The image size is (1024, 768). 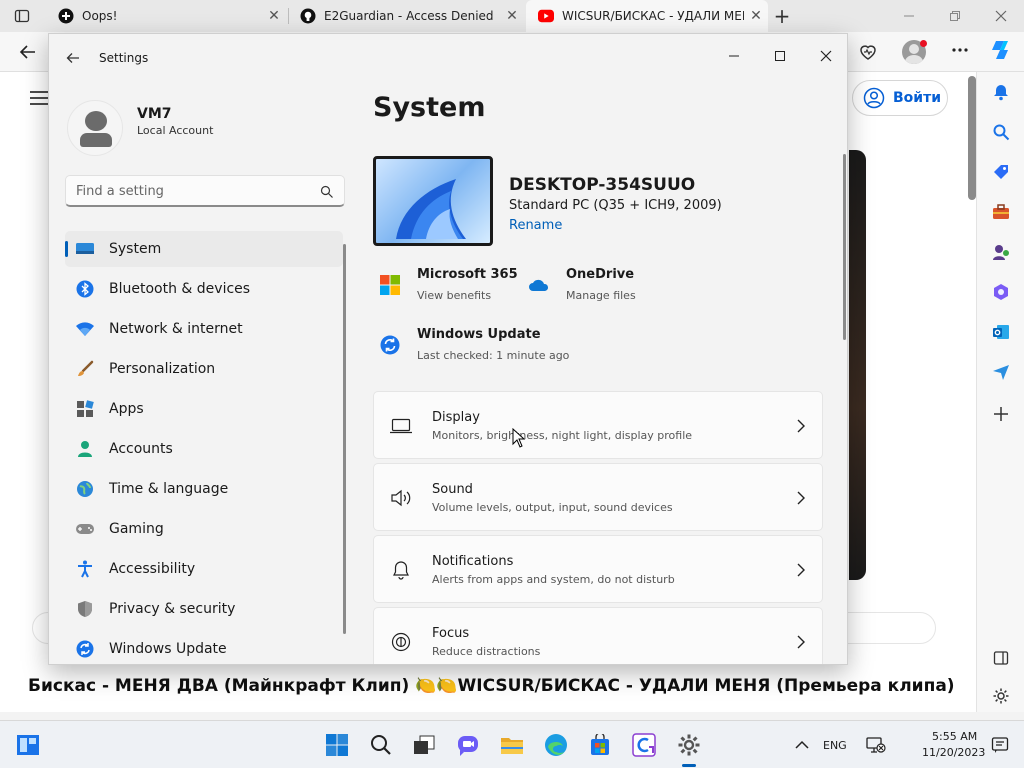 What do you see at coordinates (124, 58) in the screenshot?
I see `window-title: Settings` at bounding box center [124, 58].